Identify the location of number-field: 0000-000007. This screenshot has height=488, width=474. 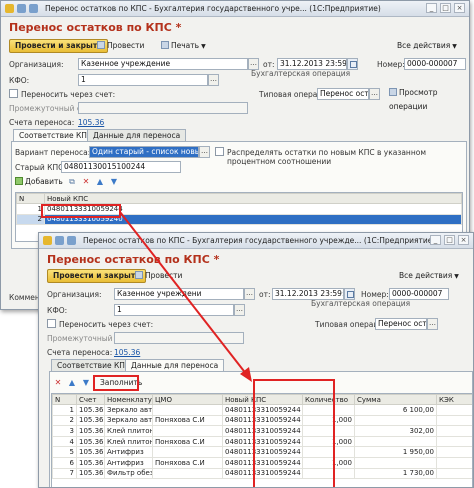
(435, 64).